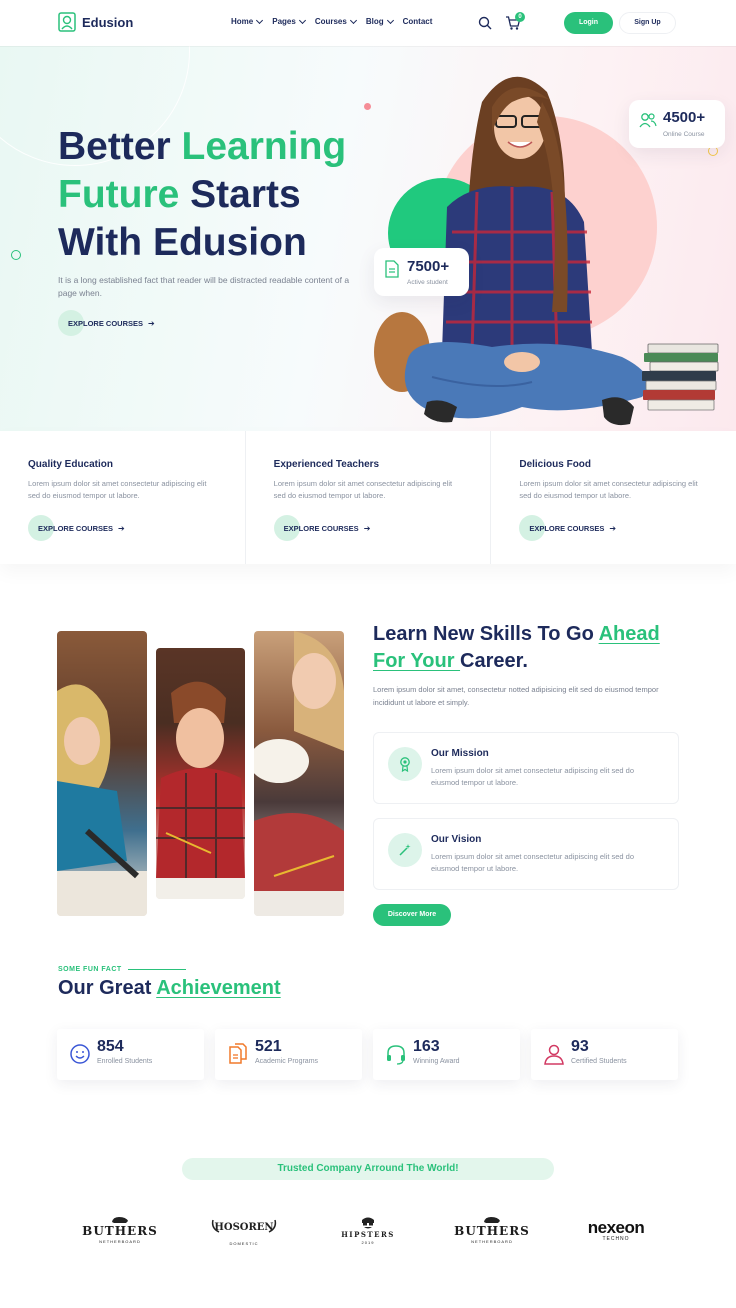  I want to click on achievement-title-part: Our Great, so click(107, 988).